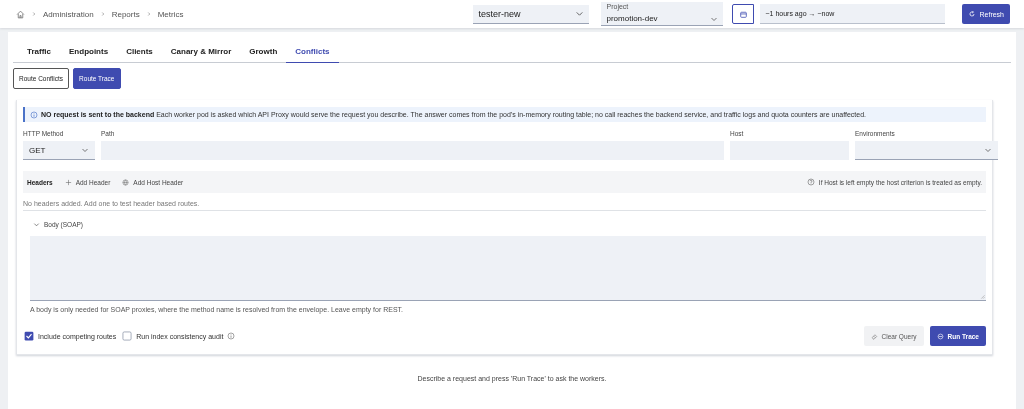 This screenshot has width=1024, height=409. Describe the element at coordinates (982, 296) in the screenshot. I see `resize-grip-icon` at that location.